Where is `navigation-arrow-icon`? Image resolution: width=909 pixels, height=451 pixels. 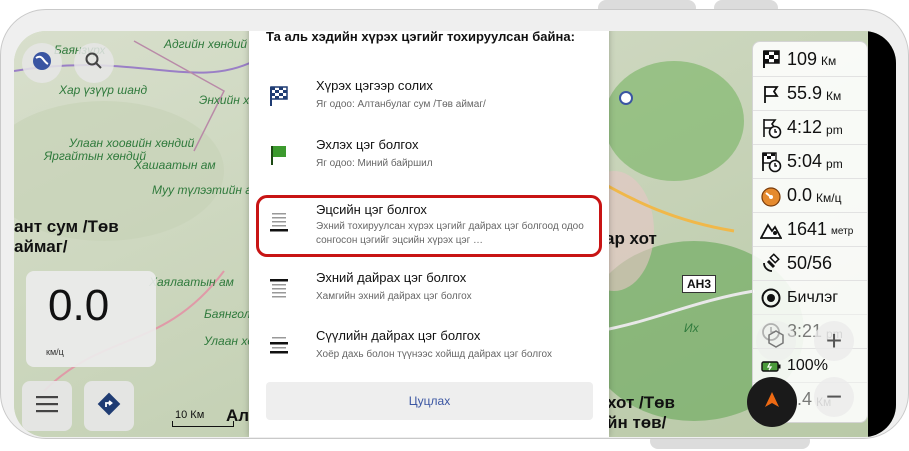 navigation-arrow-icon is located at coordinates (772, 402).